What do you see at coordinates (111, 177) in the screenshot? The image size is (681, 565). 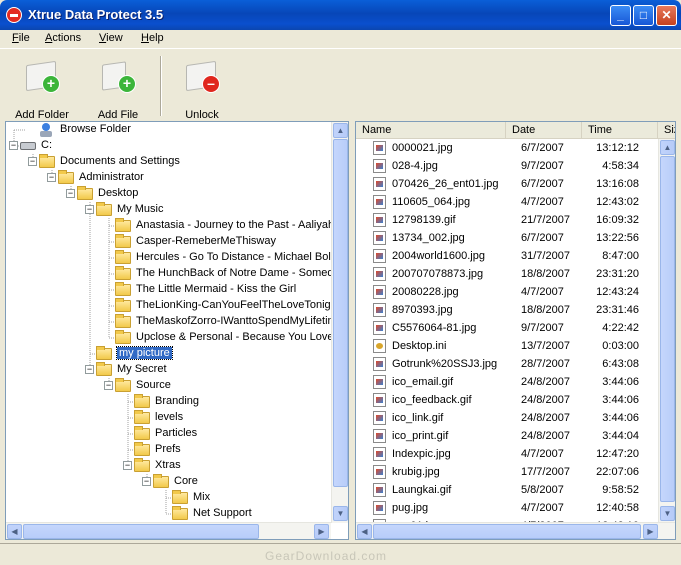 I see `tree-item-label: Administrator` at bounding box center [111, 177].